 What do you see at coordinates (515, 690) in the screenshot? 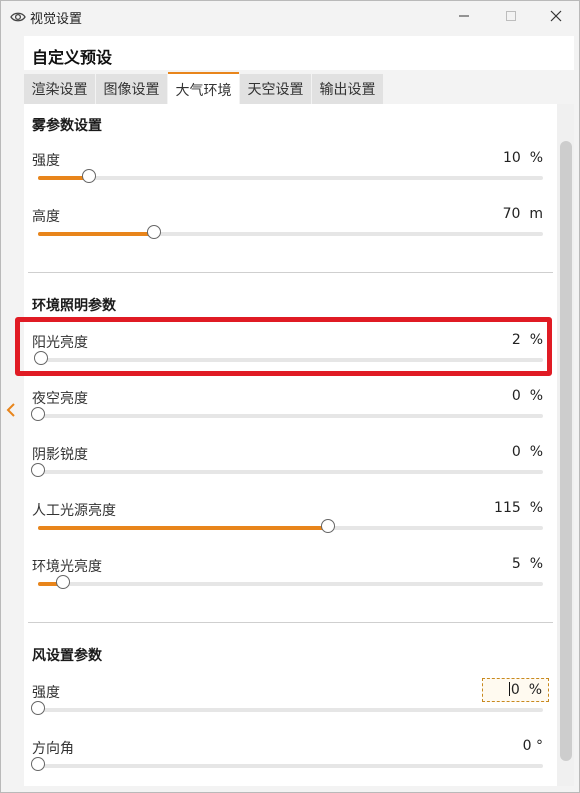
I see `wind-strength-input: 0 %` at bounding box center [515, 690].